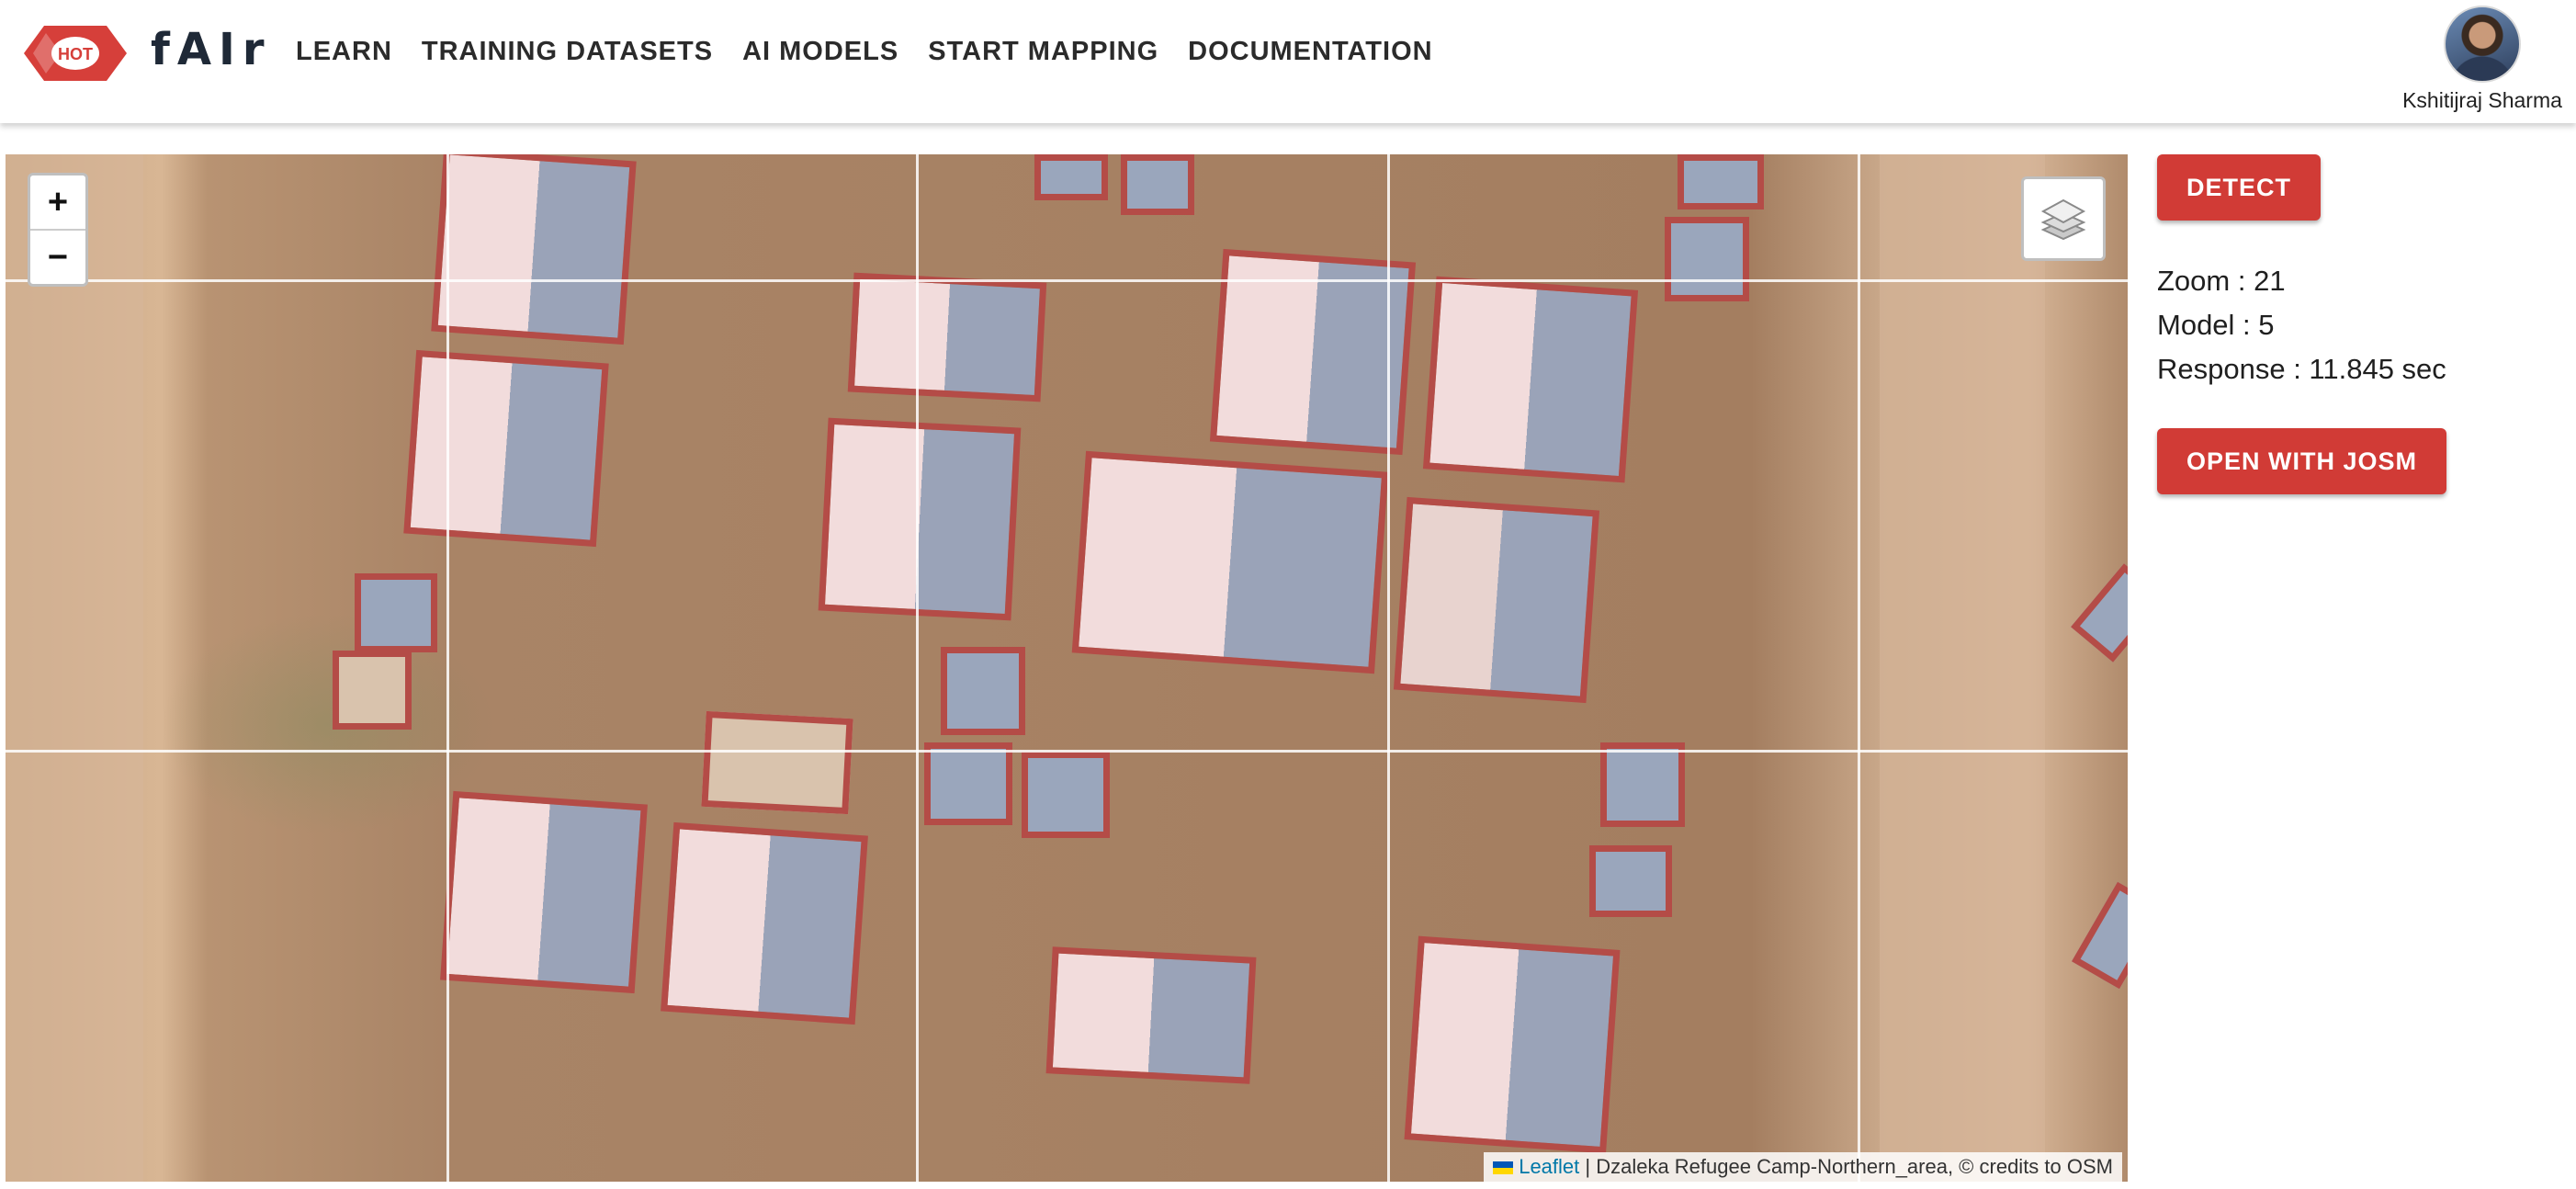 Image resolution: width=2576 pixels, height=1189 pixels. I want to click on brand-title: fAIr, so click(211, 49).